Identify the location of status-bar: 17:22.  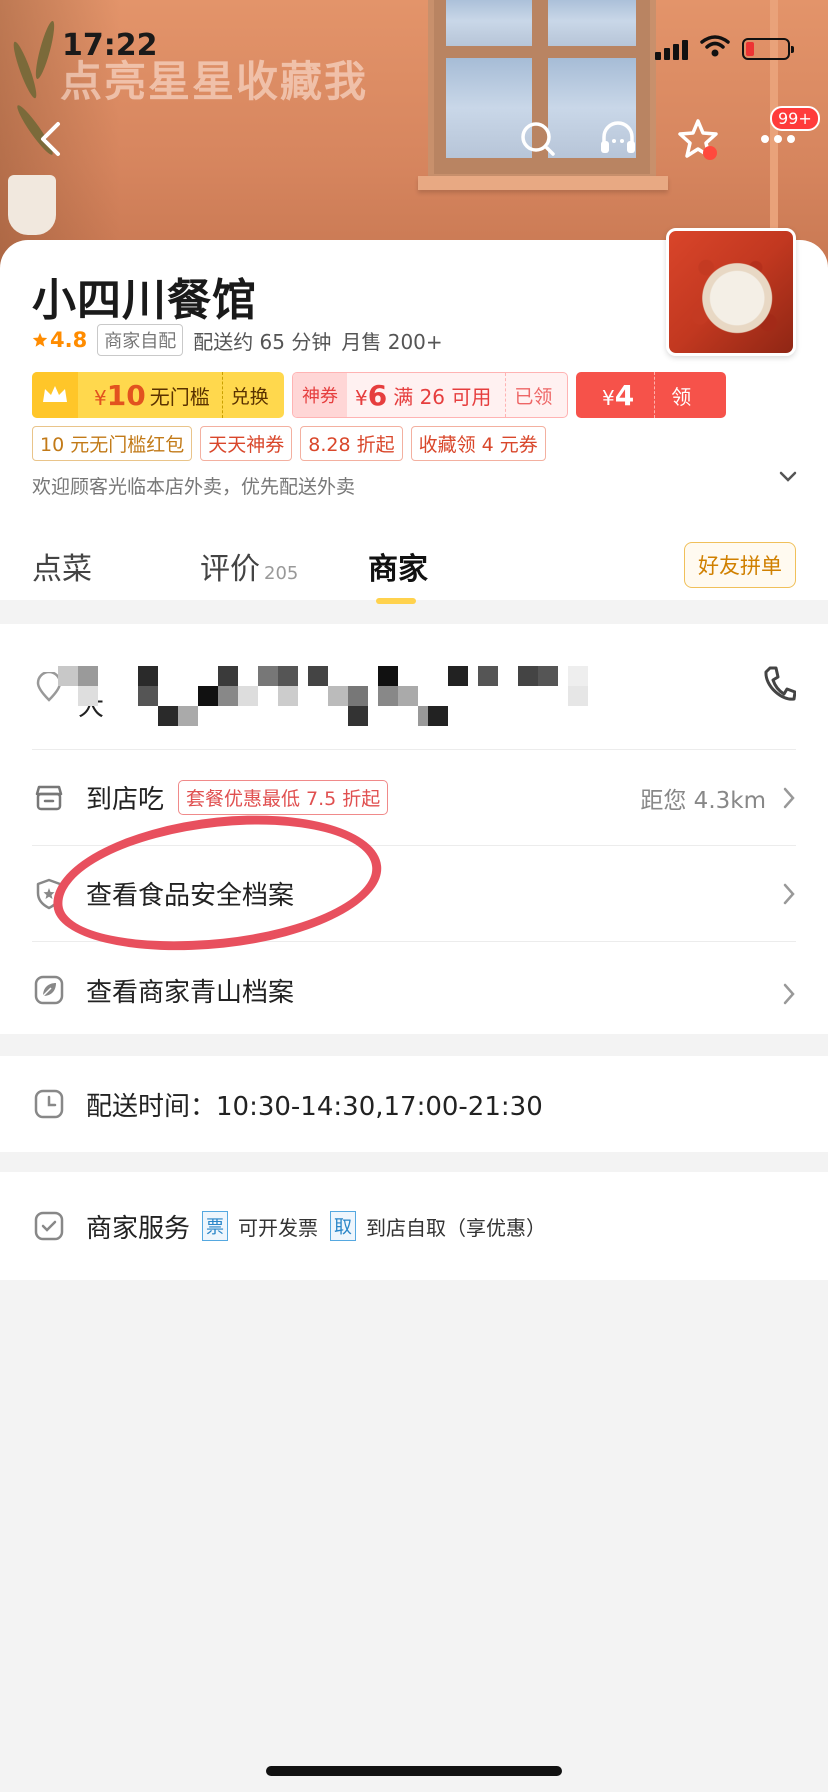
(414, 50).